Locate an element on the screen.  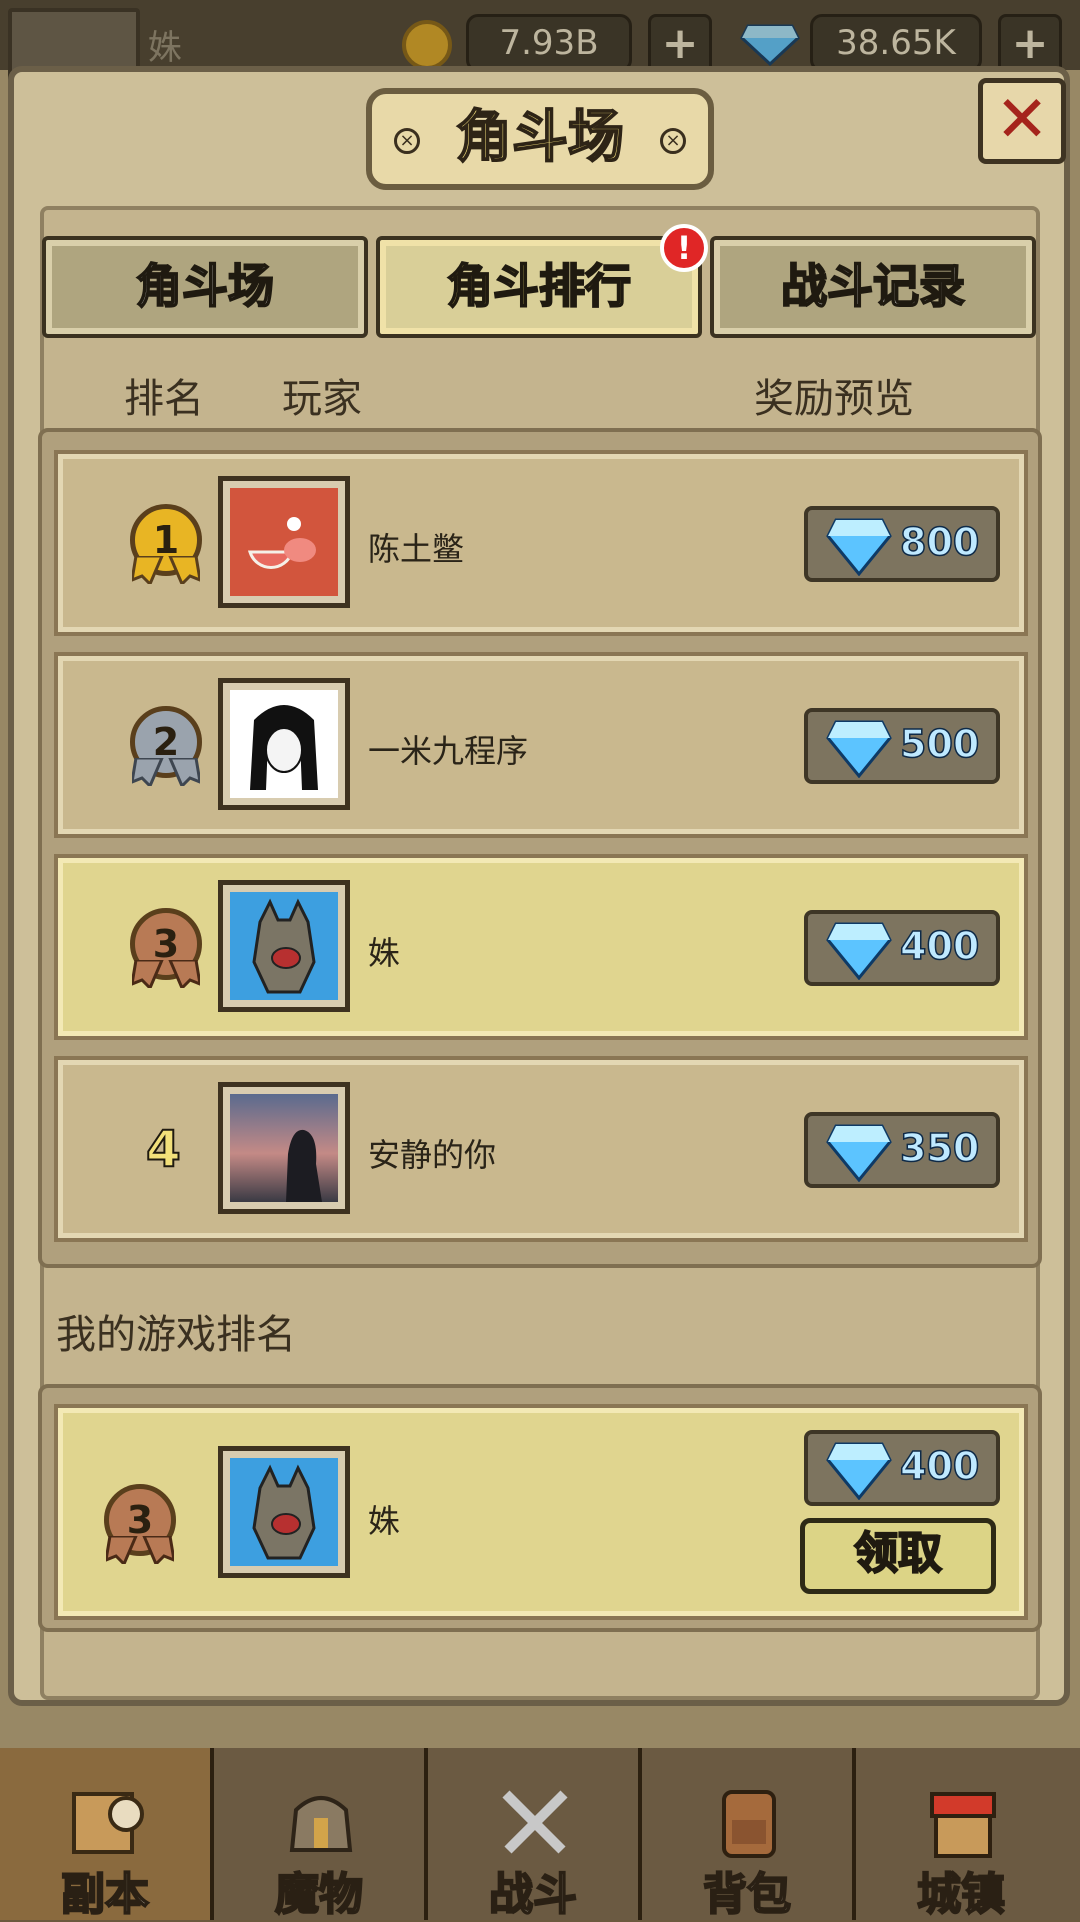
tab-battle-record: 战斗记录 is located at coordinates (873, 287).